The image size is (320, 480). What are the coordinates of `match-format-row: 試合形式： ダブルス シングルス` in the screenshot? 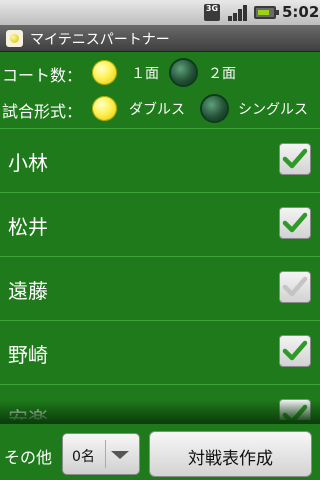 It's located at (160, 109).